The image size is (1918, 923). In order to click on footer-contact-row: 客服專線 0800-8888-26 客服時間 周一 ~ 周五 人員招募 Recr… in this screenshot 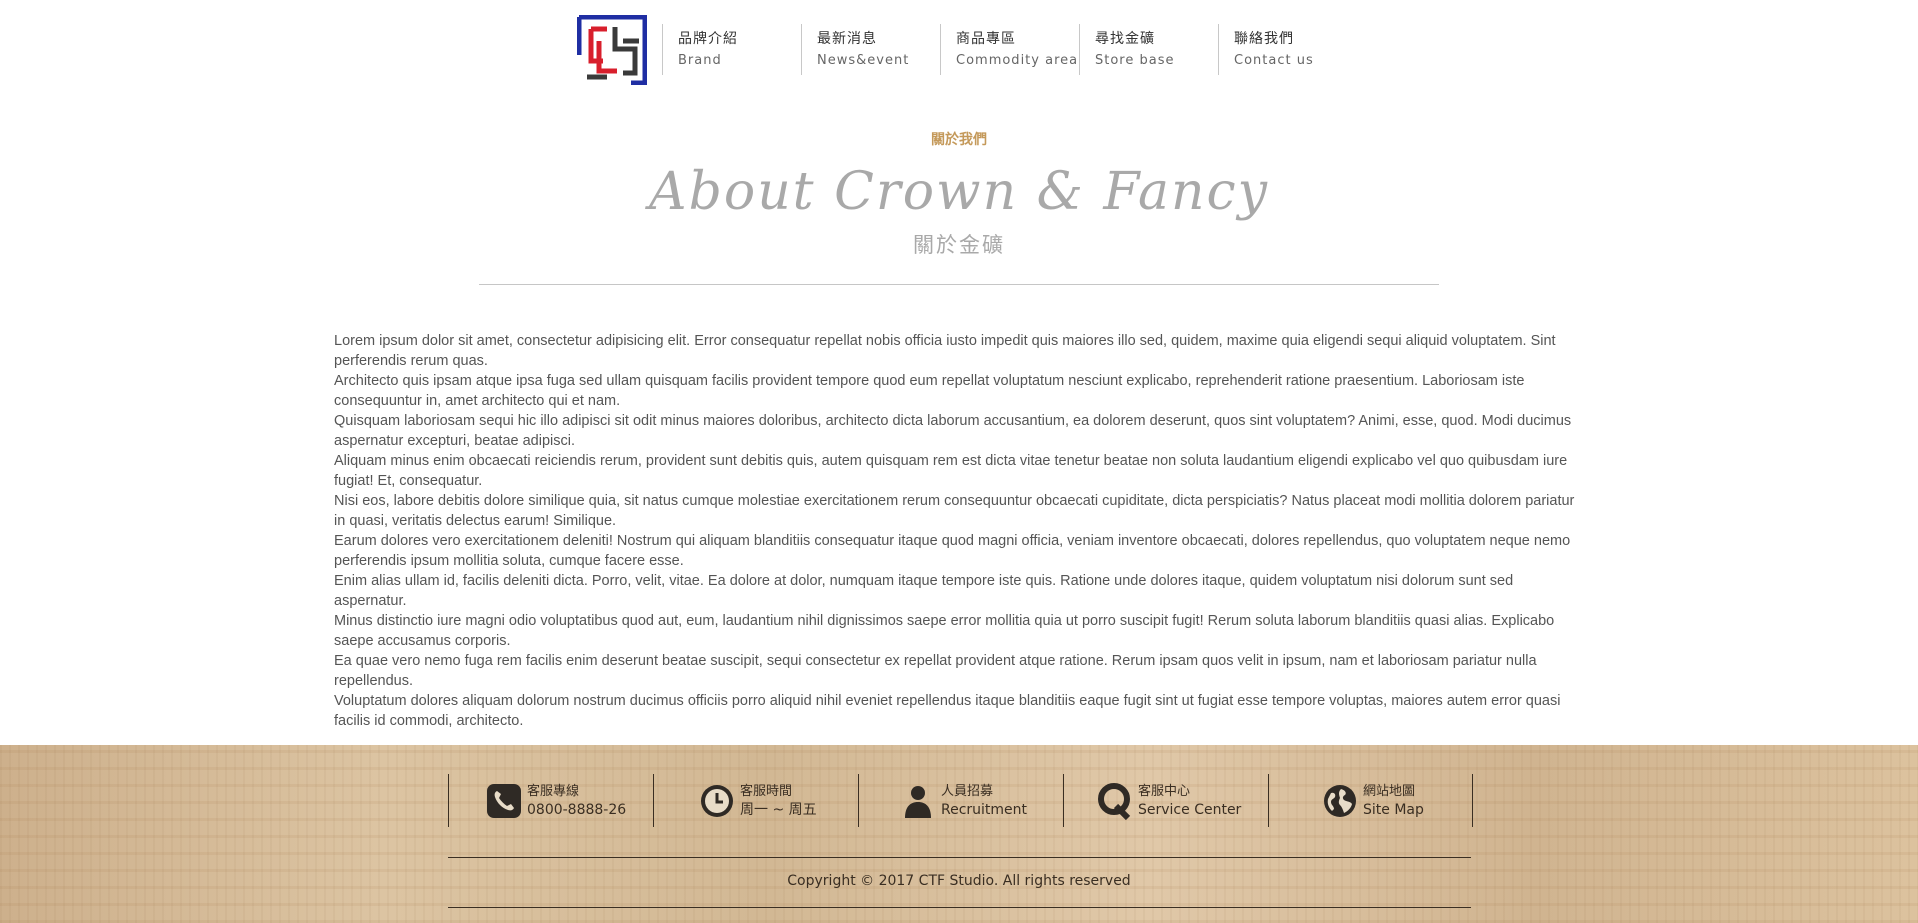, I will do `click(960, 800)`.